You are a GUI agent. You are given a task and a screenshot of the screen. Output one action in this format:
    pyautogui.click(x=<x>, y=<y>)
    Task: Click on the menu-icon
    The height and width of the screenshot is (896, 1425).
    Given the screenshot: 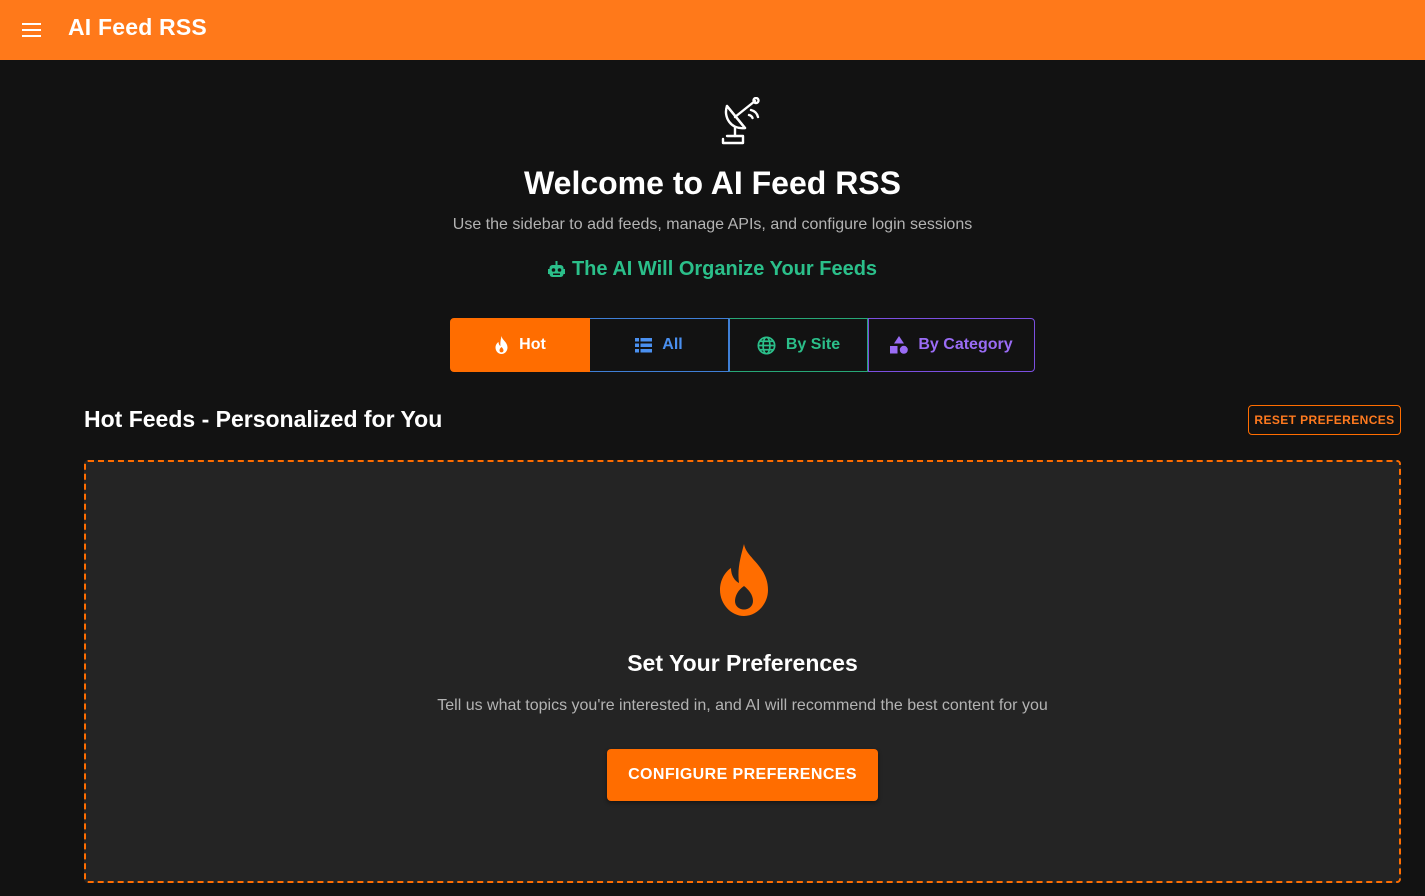 What is the action you would take?
    pyautogui.click(x=31, y=30)
    